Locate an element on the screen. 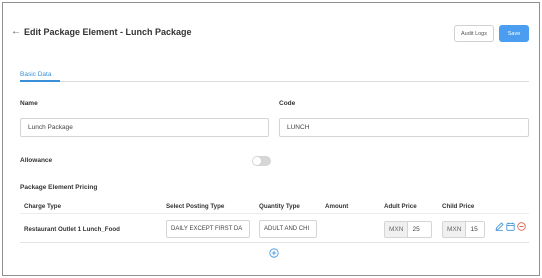  save-button: Save is located at coordinates (514, 33).